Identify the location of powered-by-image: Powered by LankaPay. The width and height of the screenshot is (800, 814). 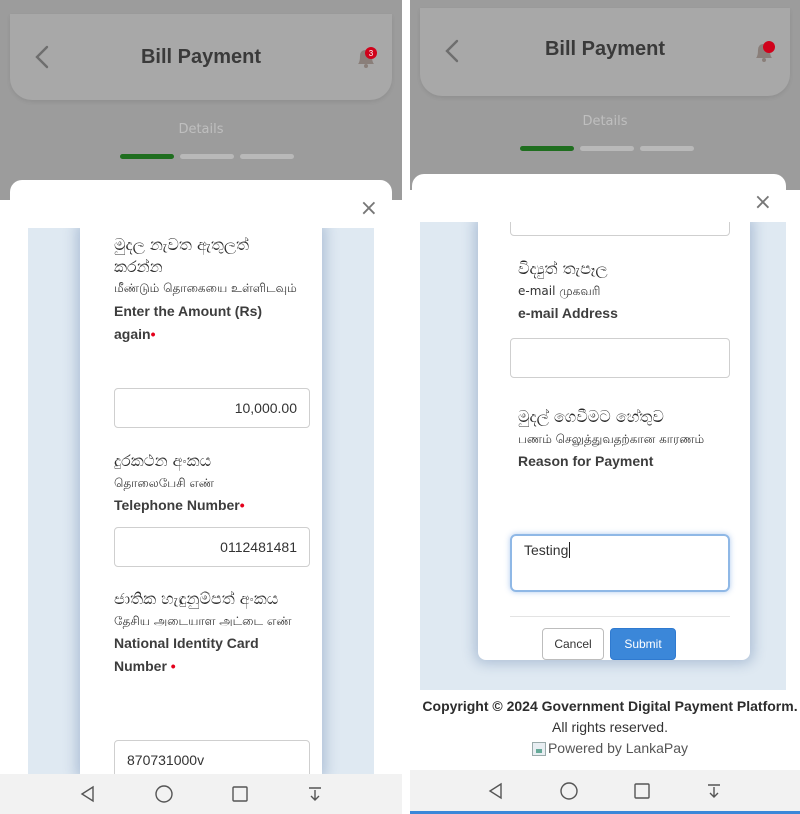
(610, 748).